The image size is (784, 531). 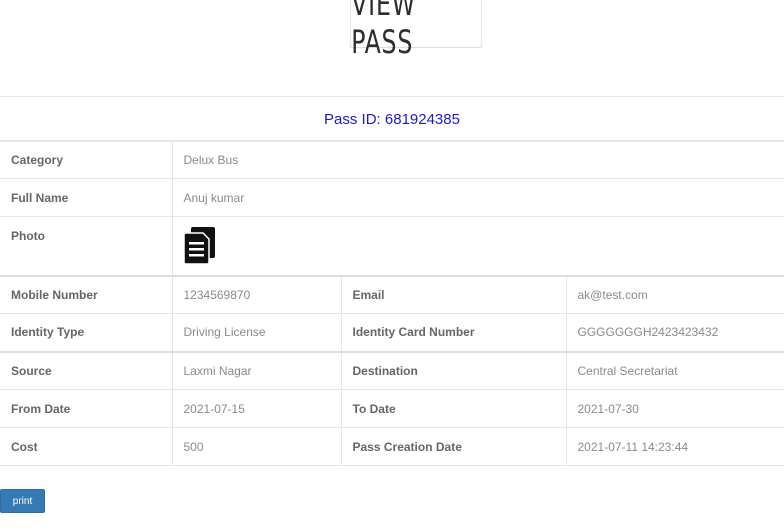 What do you see at coordinates (674, 370) in the screenshot?
I see `destination-value: Central Secretariat` at bounding box center [674, 370].